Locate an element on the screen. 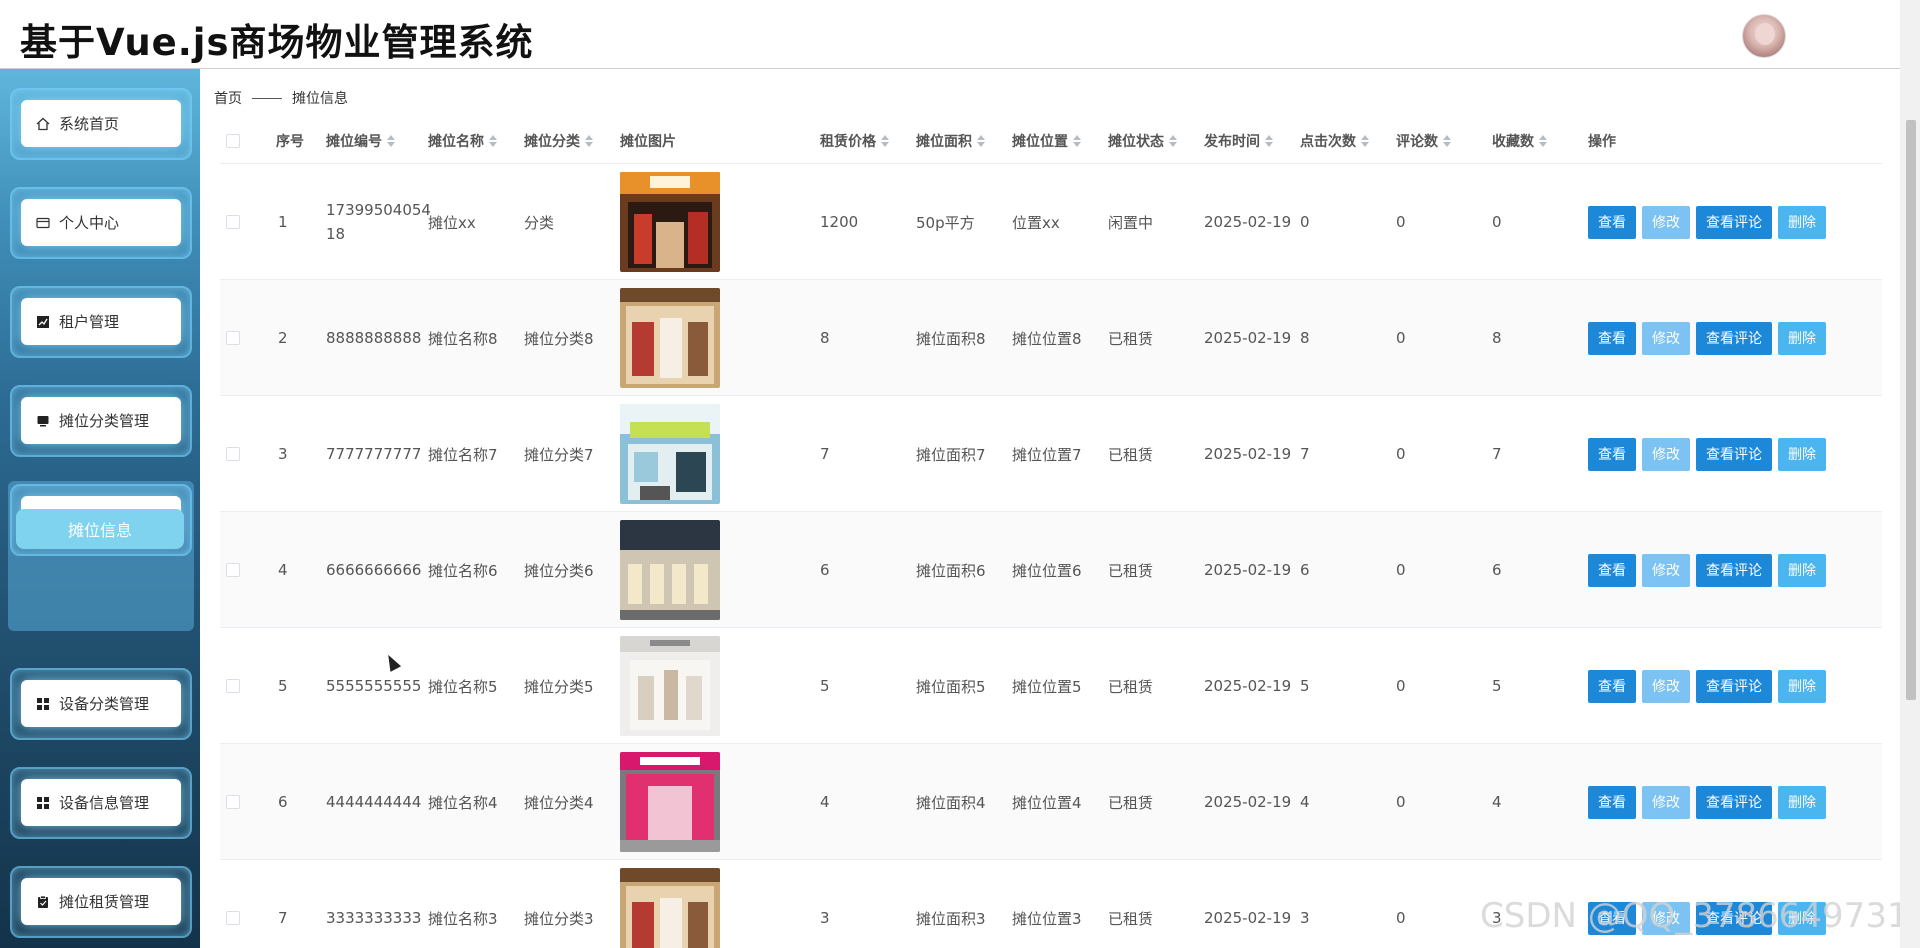 This screenshot has width=1920, height=948. cell-location: 摊位位置7 is located at coordinates (1047, 454).